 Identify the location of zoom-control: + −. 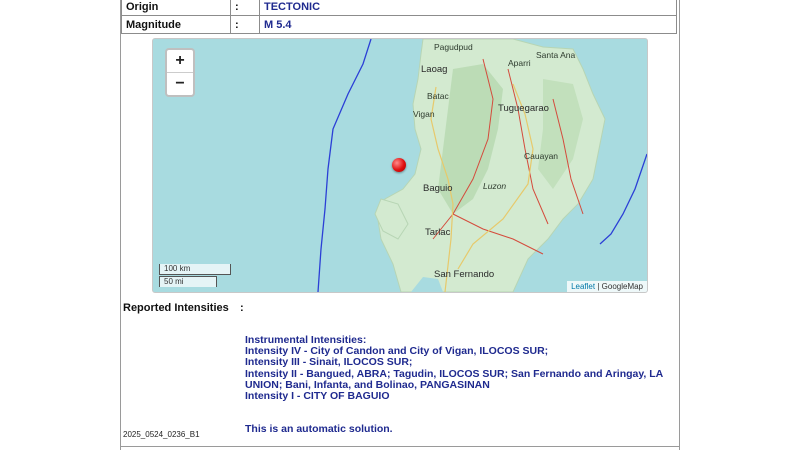
(180, 72).